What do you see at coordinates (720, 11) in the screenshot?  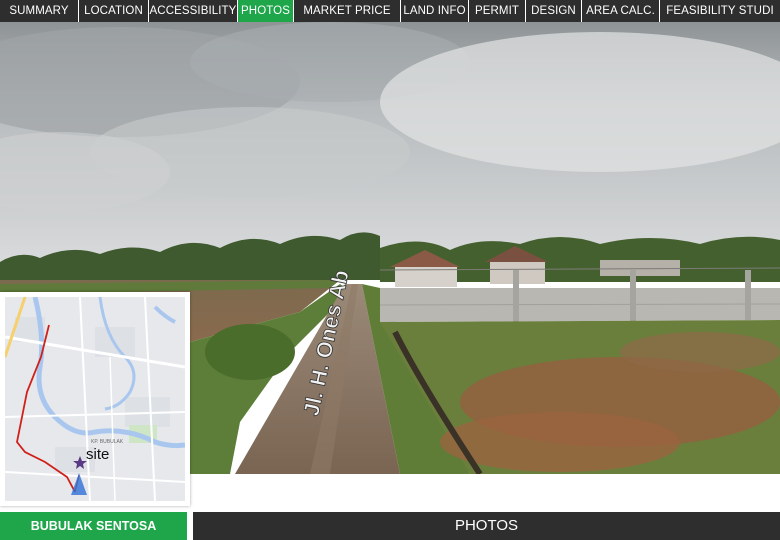 I see `tab-feasibility-studi: FEASIBILITY STUDI` at bounding box center [720, 11].